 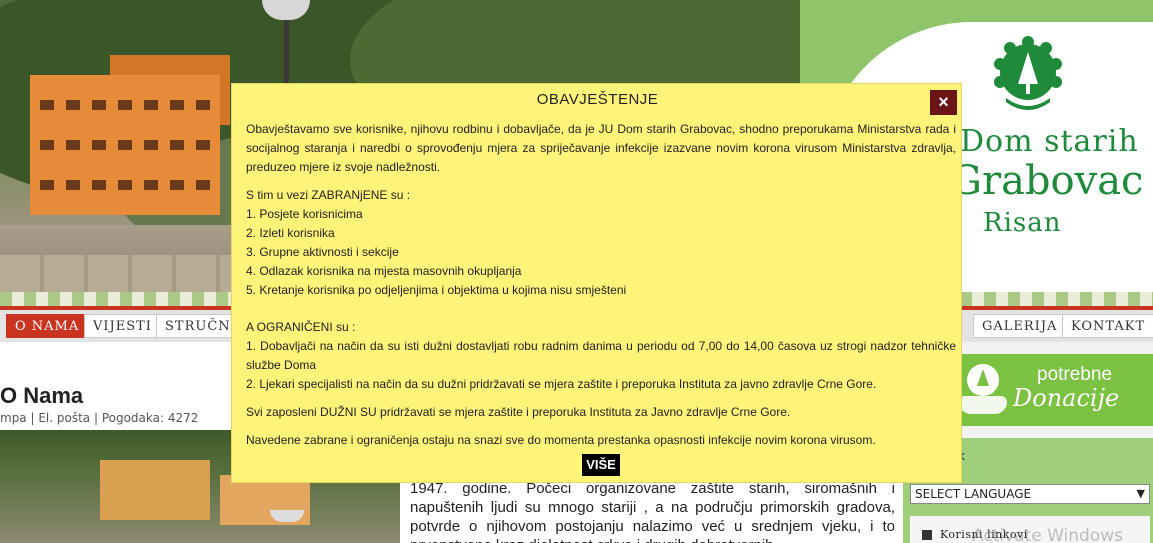 I want to click on logo-text-risan: Risan, so click(x=1022, y=223).